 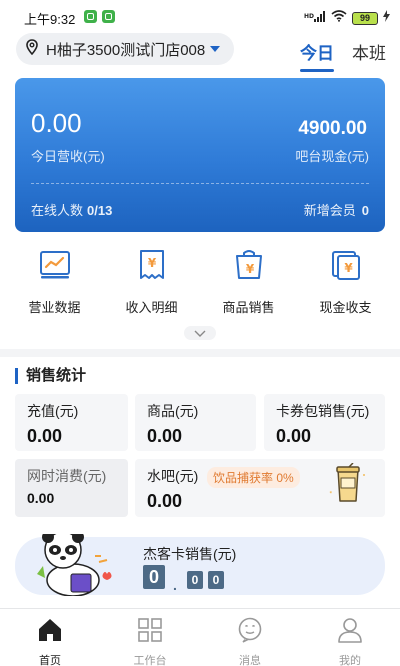 I want to click on stat-label: 充值(元), so click(x=53, y=411).